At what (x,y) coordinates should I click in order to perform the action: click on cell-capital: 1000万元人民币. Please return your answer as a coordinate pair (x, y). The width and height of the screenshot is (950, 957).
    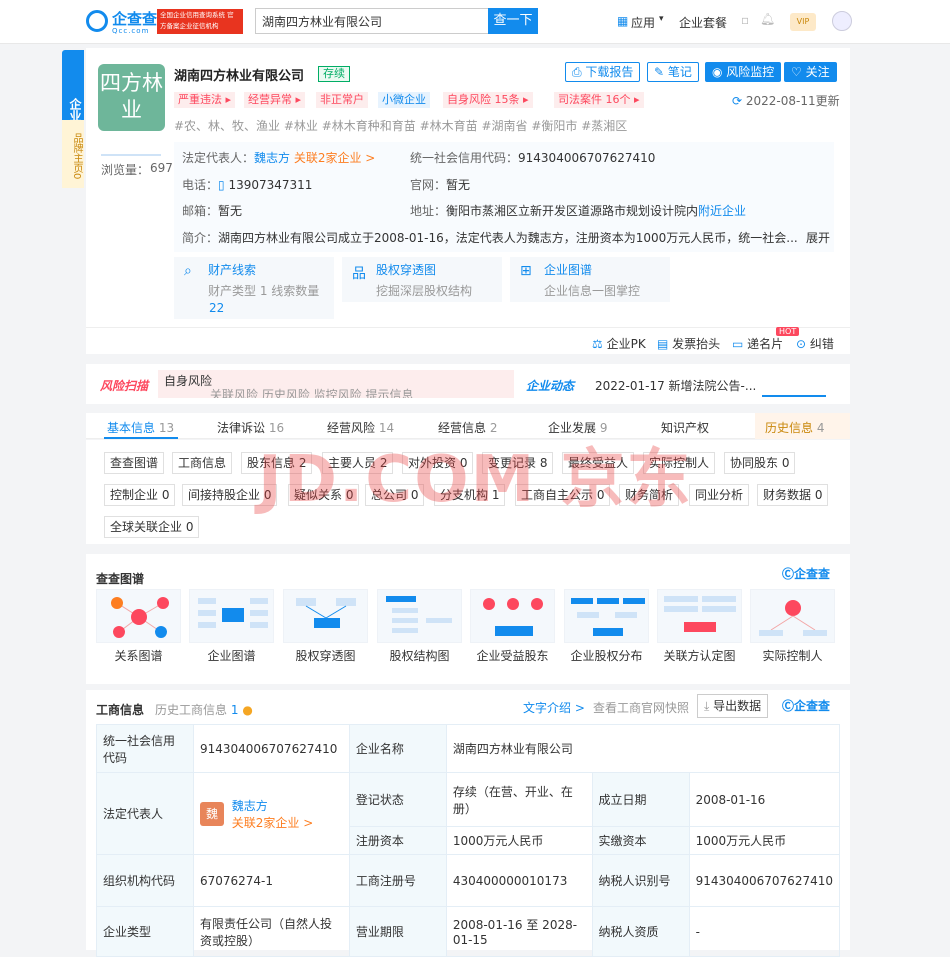
    Looking at the image, I should click on (519, 840).